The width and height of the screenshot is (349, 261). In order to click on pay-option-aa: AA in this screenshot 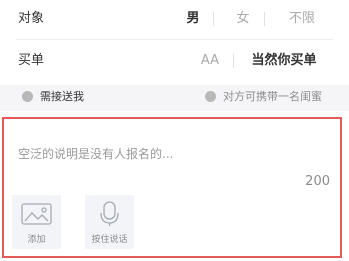, I will do `click(210, 61)`.